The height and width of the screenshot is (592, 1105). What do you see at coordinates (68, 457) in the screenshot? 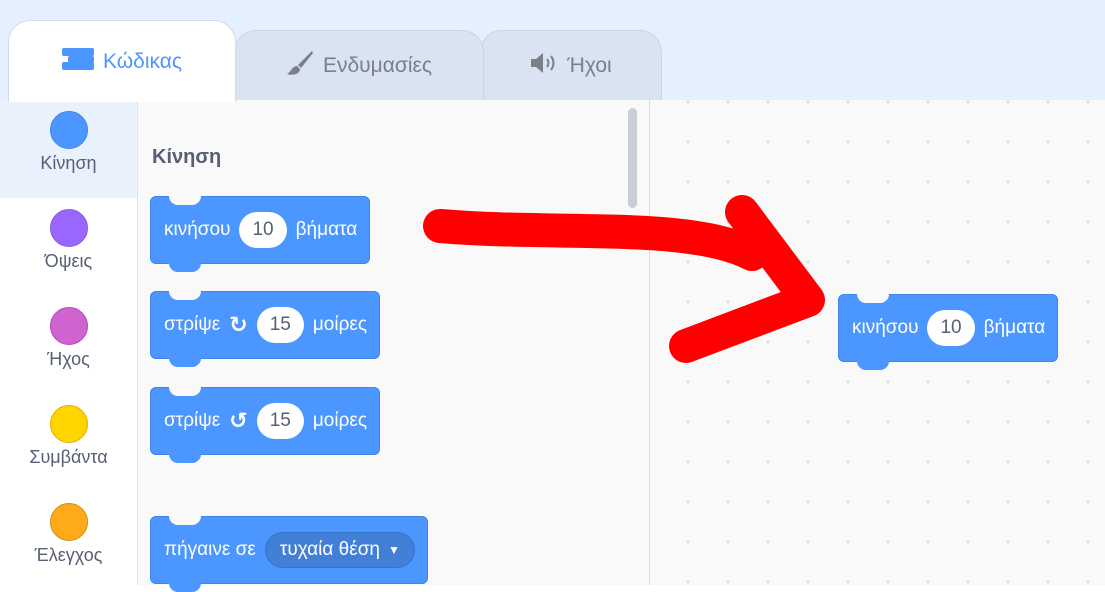
I see `category-events-label: Συμβάντα` at bounding box center [68, 457].